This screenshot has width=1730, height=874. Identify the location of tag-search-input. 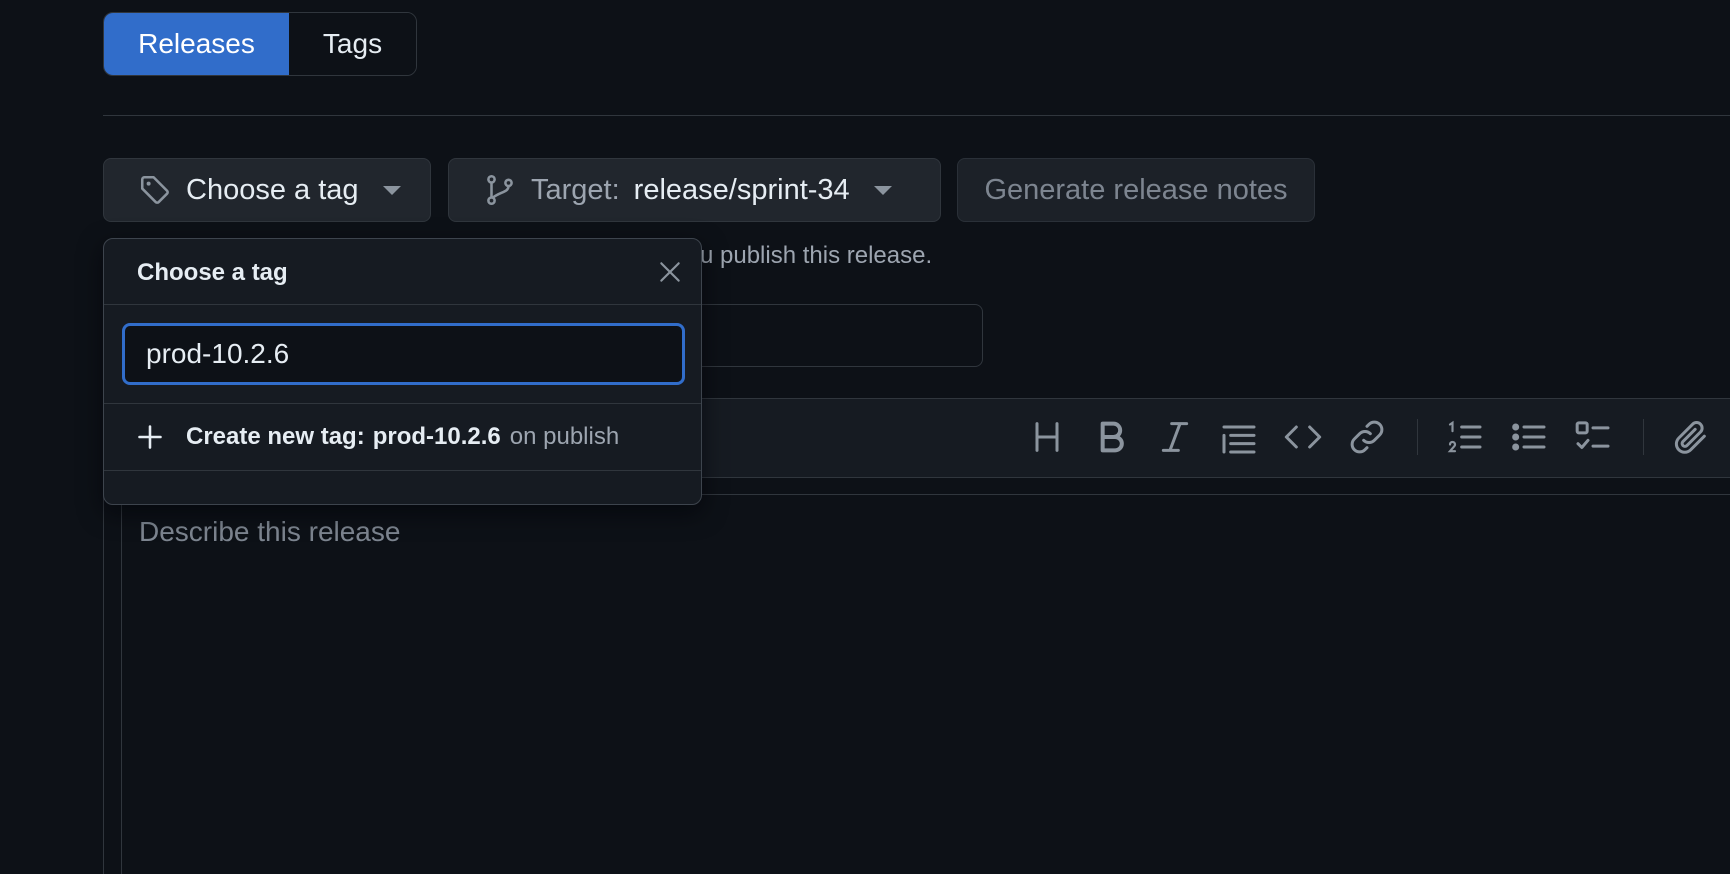
(403, 354).